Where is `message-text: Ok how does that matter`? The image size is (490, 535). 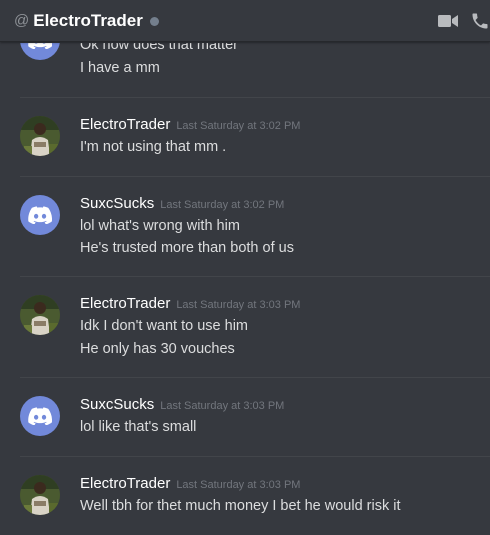 message-text: Ok how does that matter is located at coordinates (159, 48).